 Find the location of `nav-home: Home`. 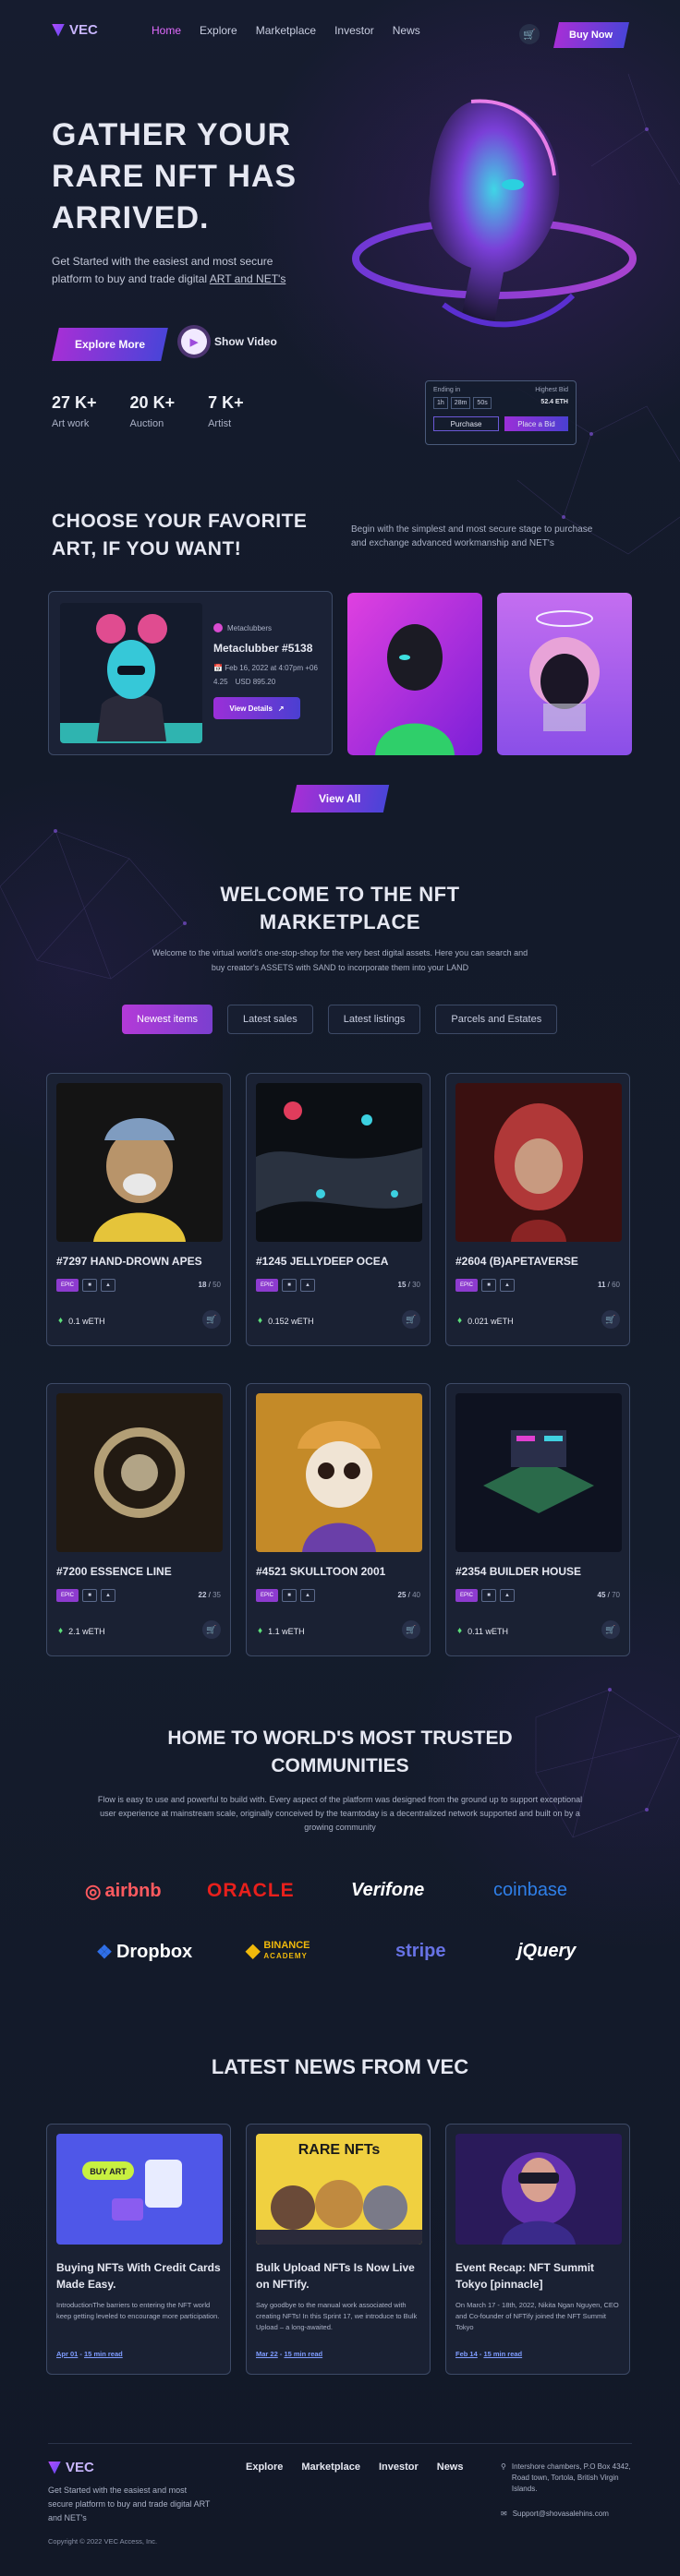

nav-home: Home is located at coordinates (166, 30).